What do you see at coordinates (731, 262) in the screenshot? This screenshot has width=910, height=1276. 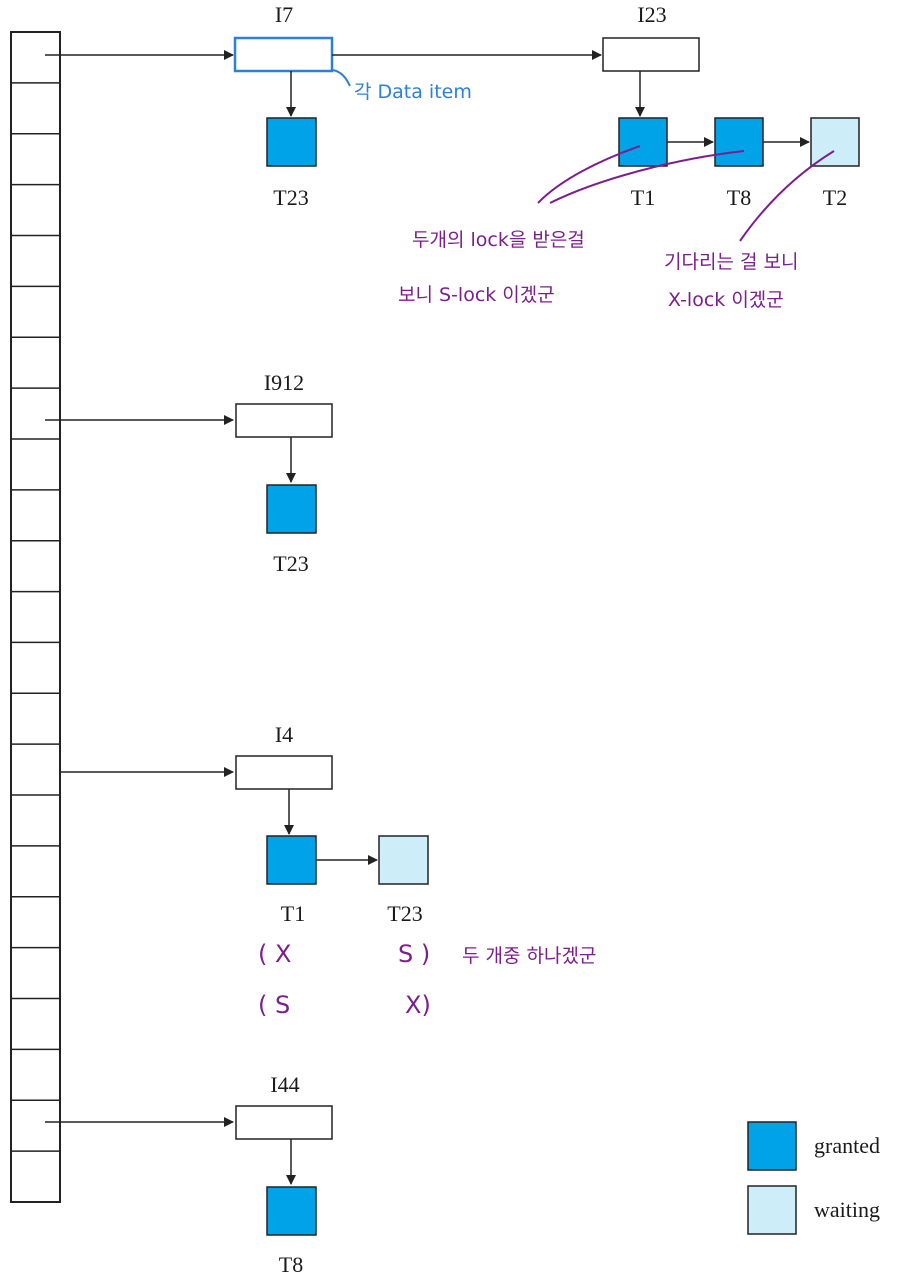 I see `annotation-waiting-line1: 기다리는 걸 보니` at bounding box center [731, 262].